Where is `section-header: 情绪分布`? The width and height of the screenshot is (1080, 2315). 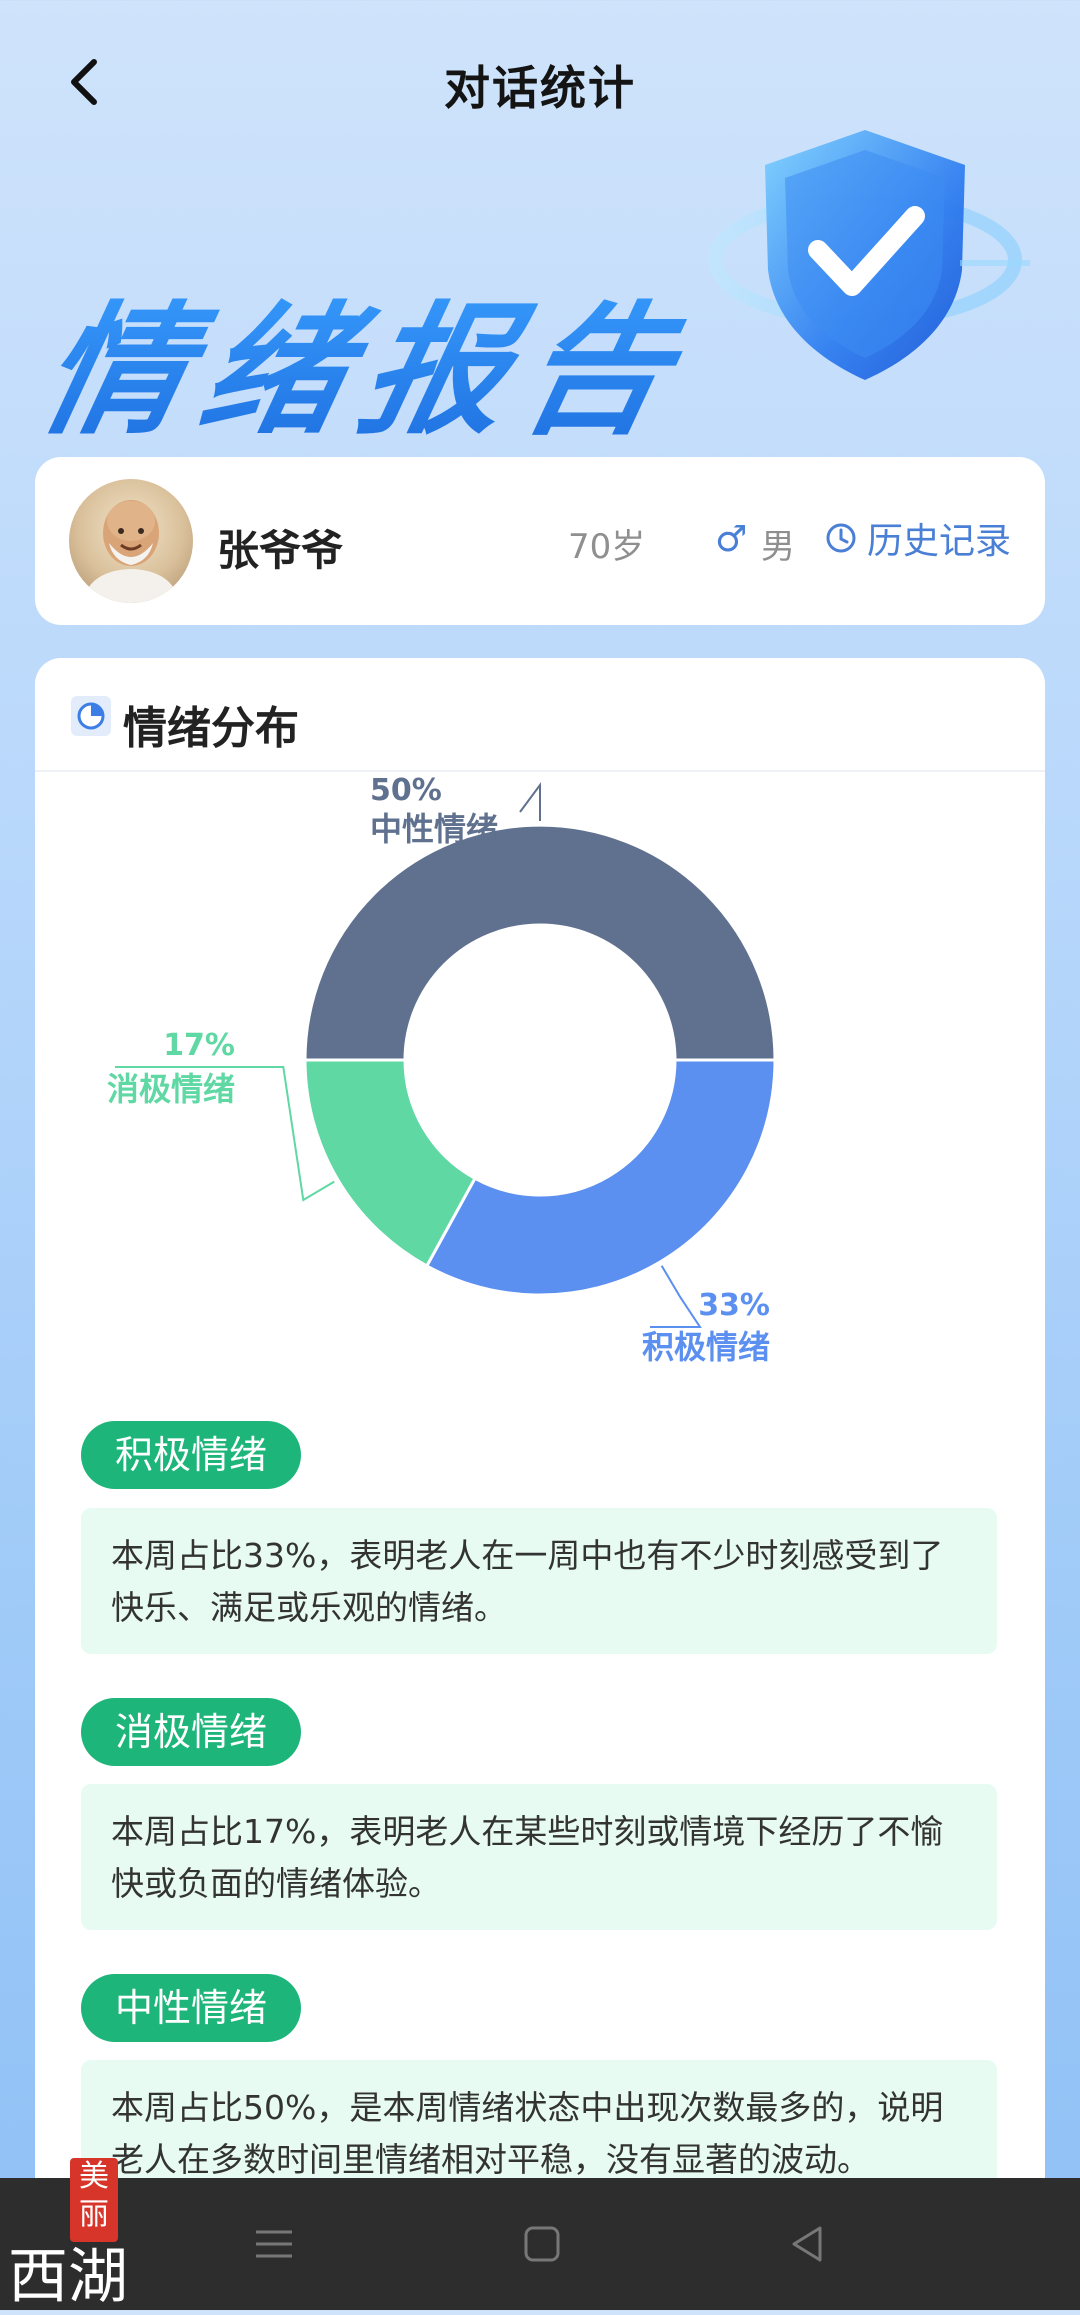
section-header: 情绪分布 is located at coordinates (540, 715).